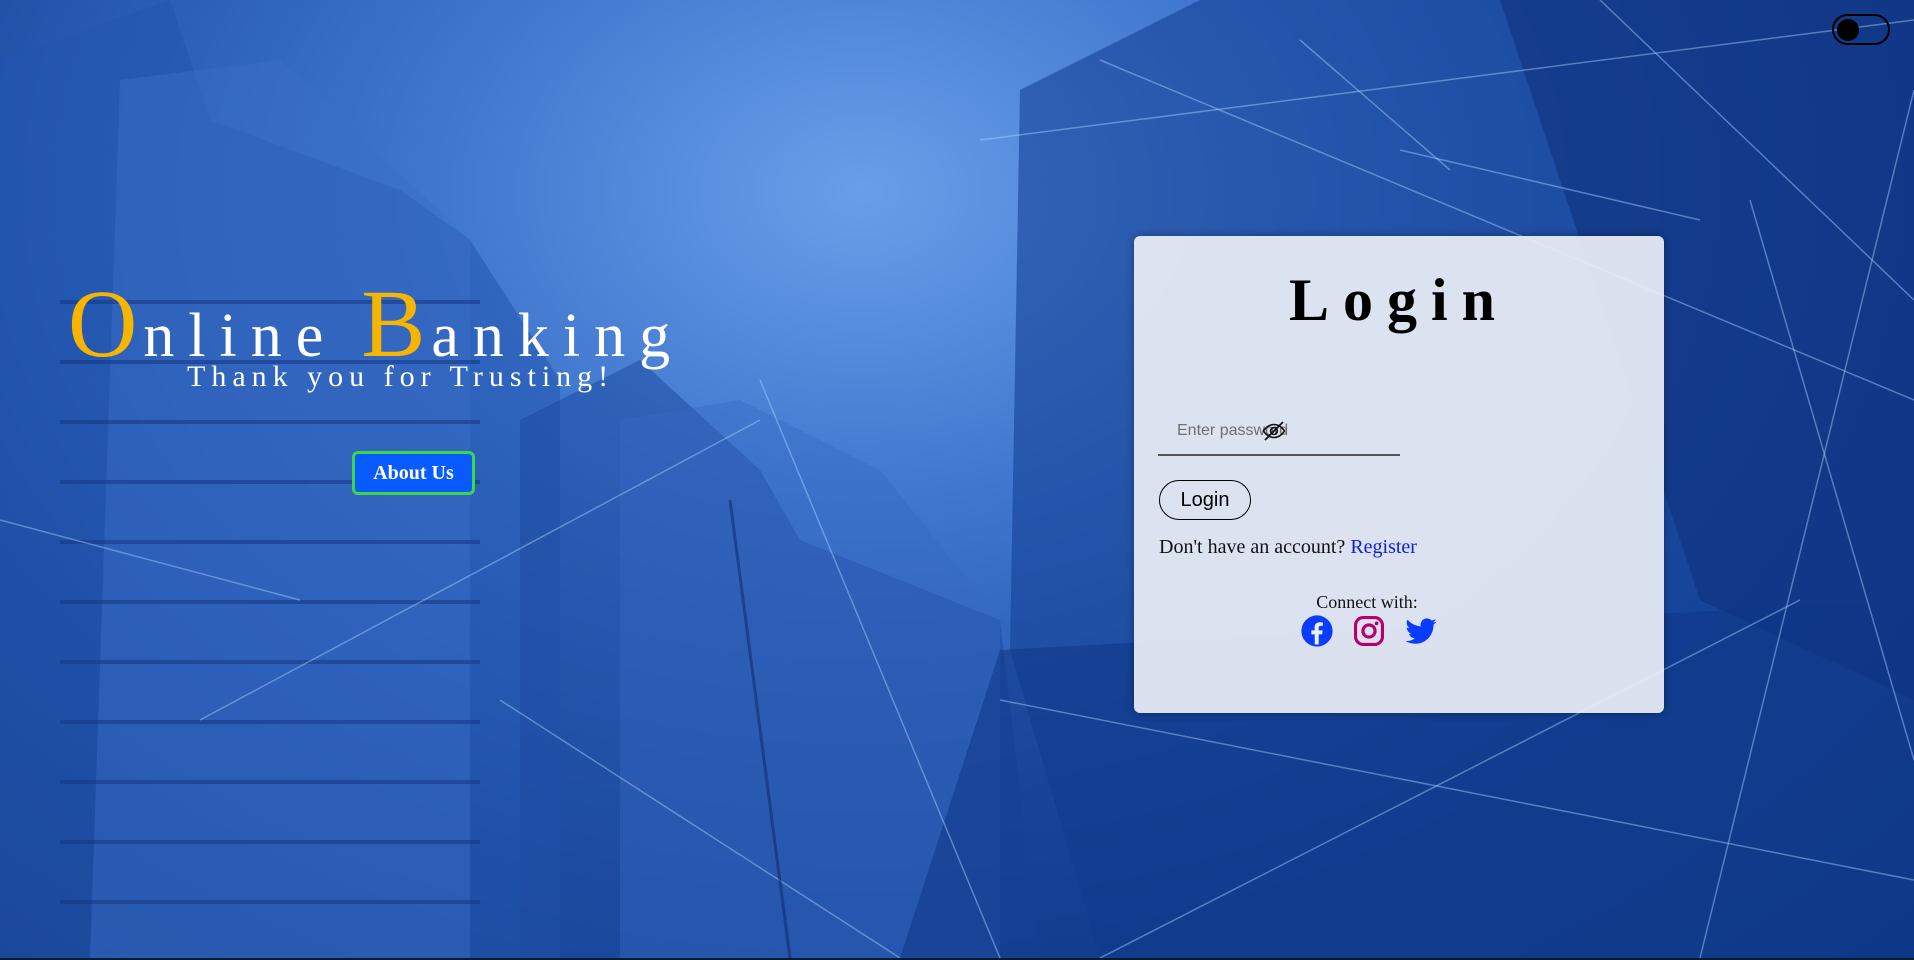 Image resolution: width=1914 pixels, height=960 pixels. Describe the element at coordinates (1252, 547) in the screenshot. I see `no-account-text: Don't have an account?` at that location.